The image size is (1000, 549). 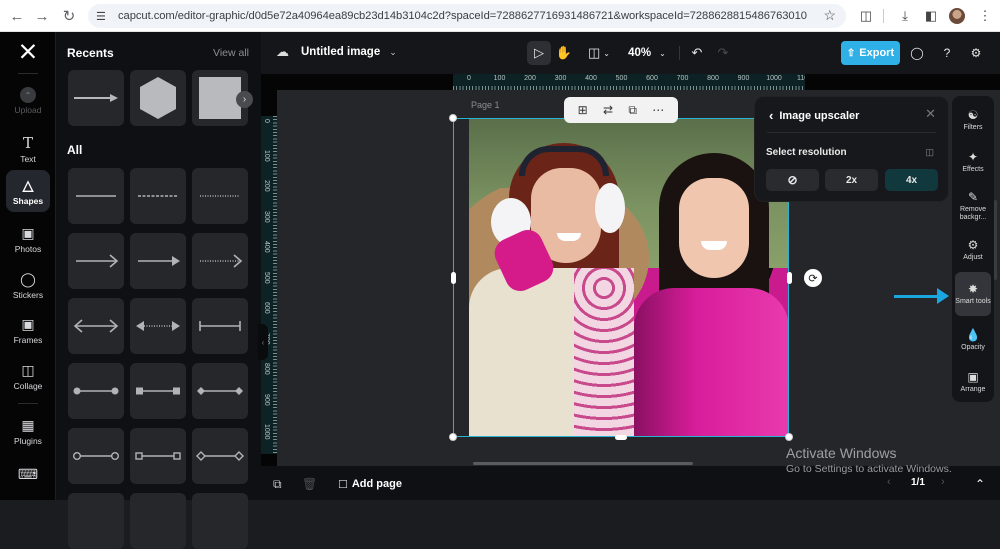 I want to click on crop-icon: ⊞, so click(x=583, y=110).